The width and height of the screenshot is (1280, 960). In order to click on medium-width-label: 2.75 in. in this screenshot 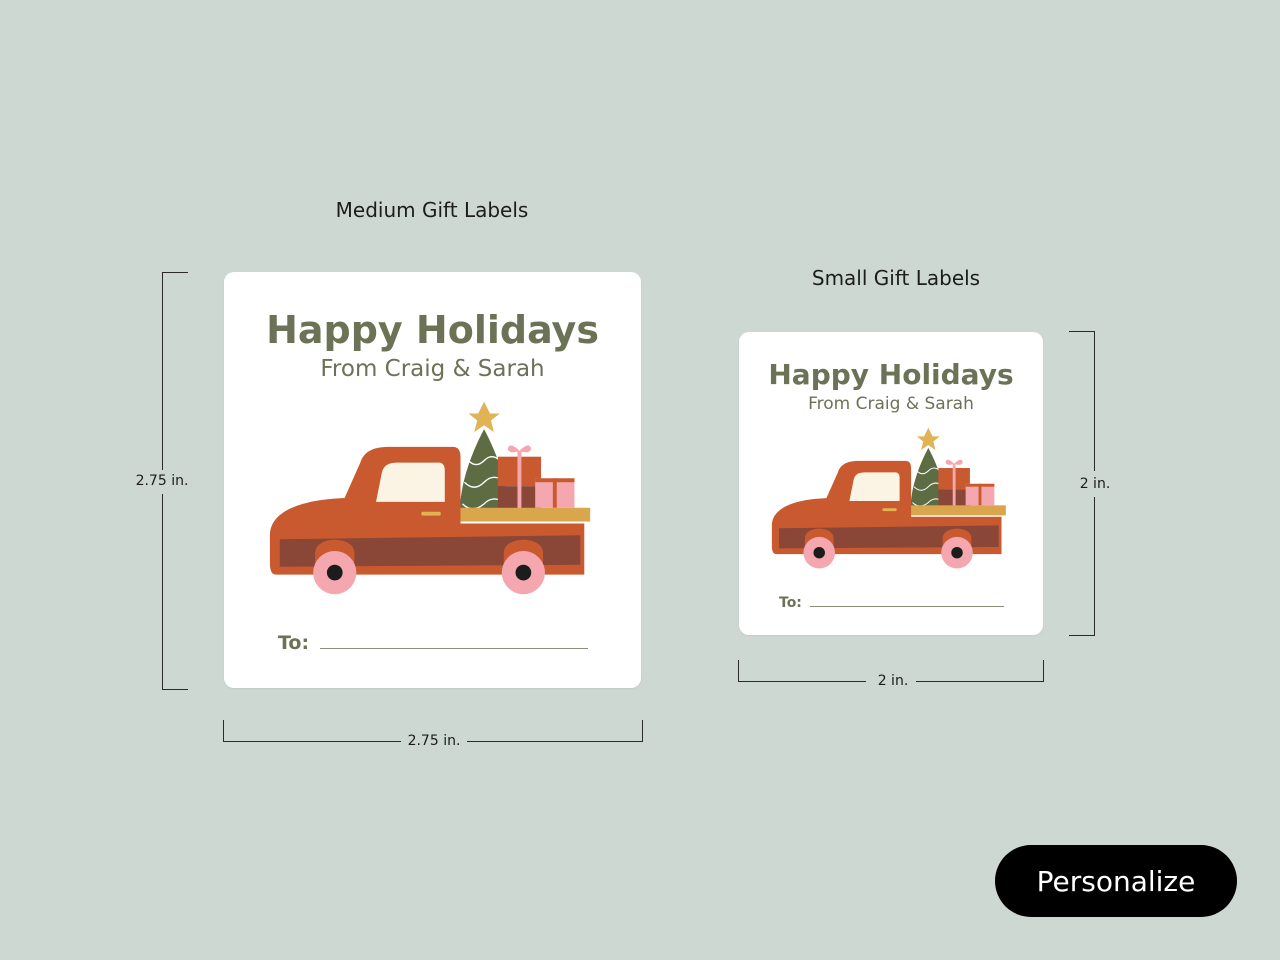, I will do `click(434, 741)`.